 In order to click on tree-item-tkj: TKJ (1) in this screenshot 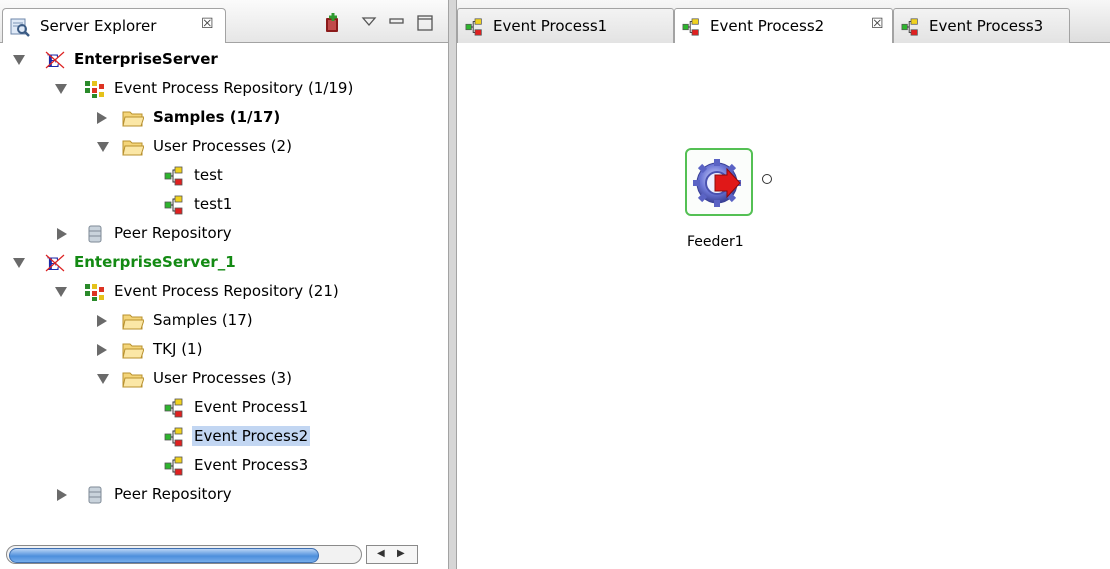, I will do `click(223, 350)`.